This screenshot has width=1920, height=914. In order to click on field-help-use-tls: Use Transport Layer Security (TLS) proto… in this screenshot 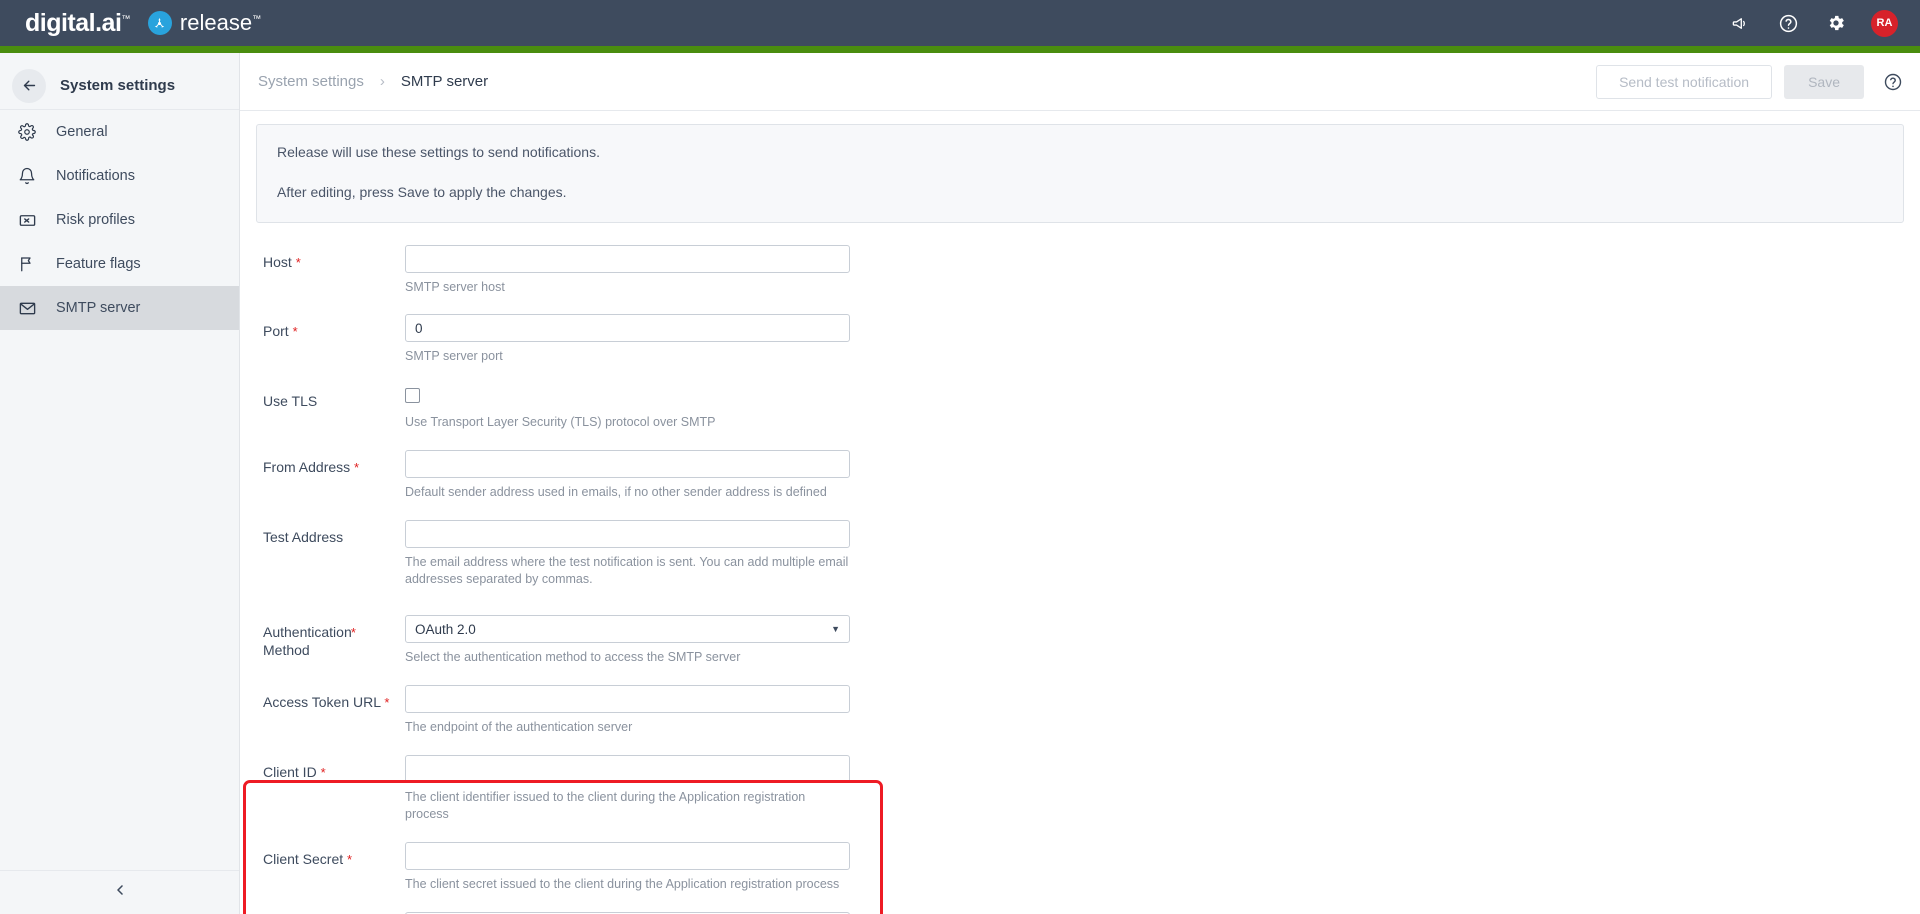, I will do `click(560, 422)`.